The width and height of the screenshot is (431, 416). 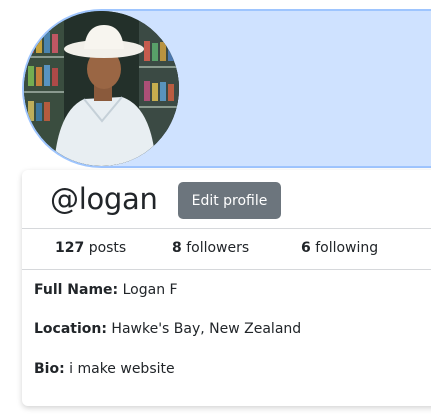 I want to click on location-label: Location:, so click(x=70, y=329).